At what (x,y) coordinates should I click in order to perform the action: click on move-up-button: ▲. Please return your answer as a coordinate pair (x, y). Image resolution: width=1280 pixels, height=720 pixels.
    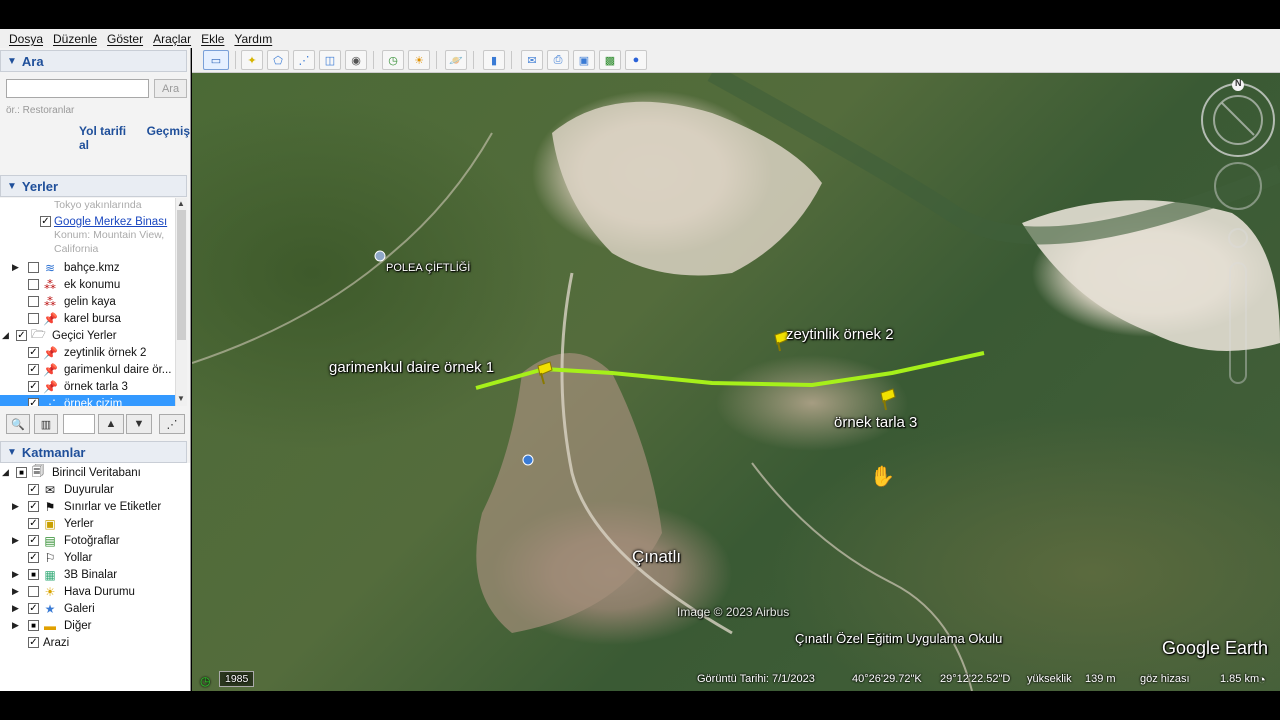
    Looking at the image, I should click on (111, 424).